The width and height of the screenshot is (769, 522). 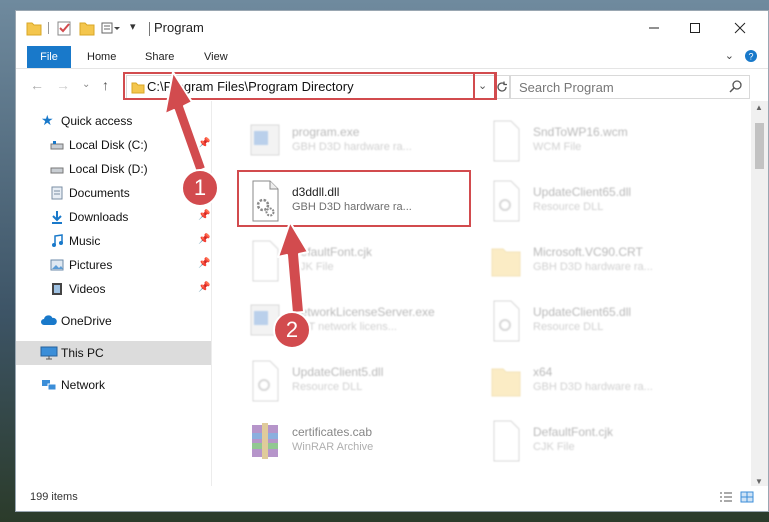 What do you see at coordinates (630, 87) in the screenshot?
I see `search-input: Search Program` at bounding box center [630, 87].